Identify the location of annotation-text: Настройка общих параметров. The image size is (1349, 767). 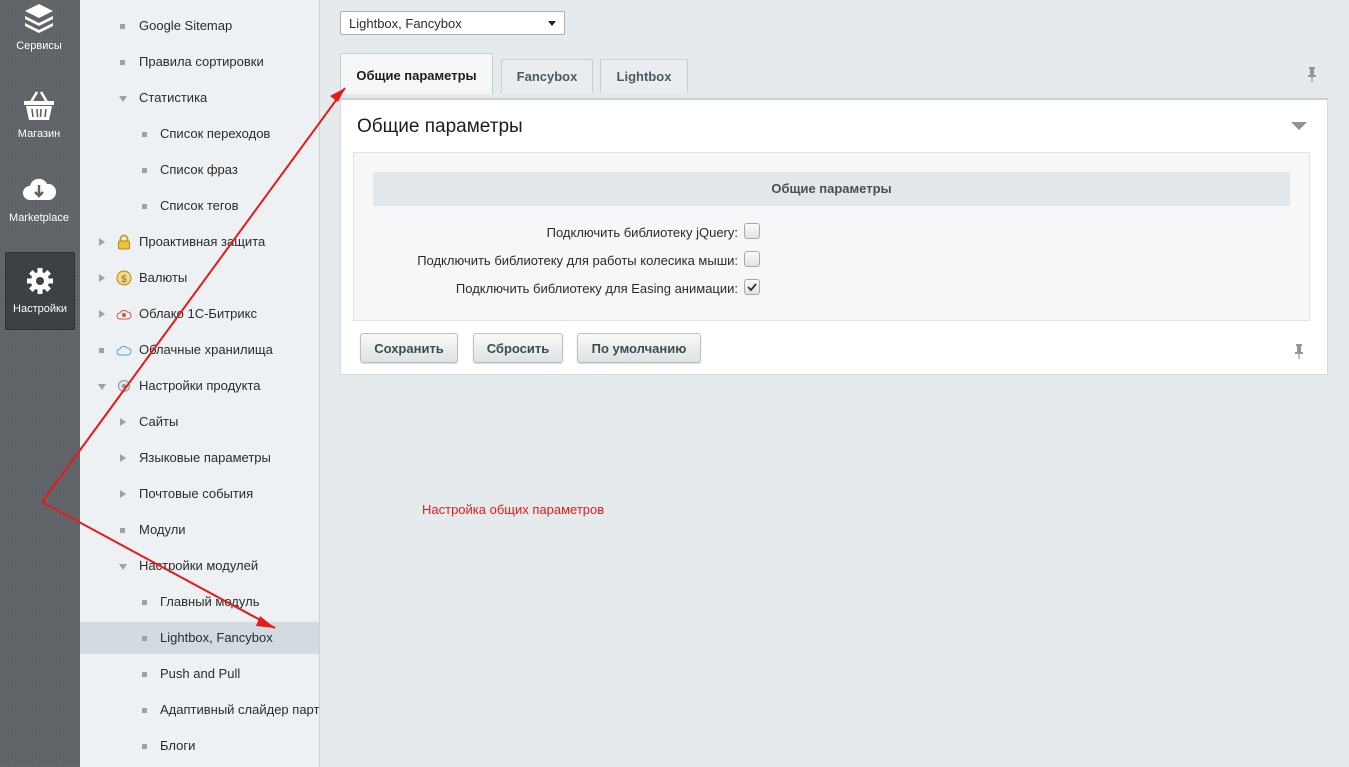
(513, 509).